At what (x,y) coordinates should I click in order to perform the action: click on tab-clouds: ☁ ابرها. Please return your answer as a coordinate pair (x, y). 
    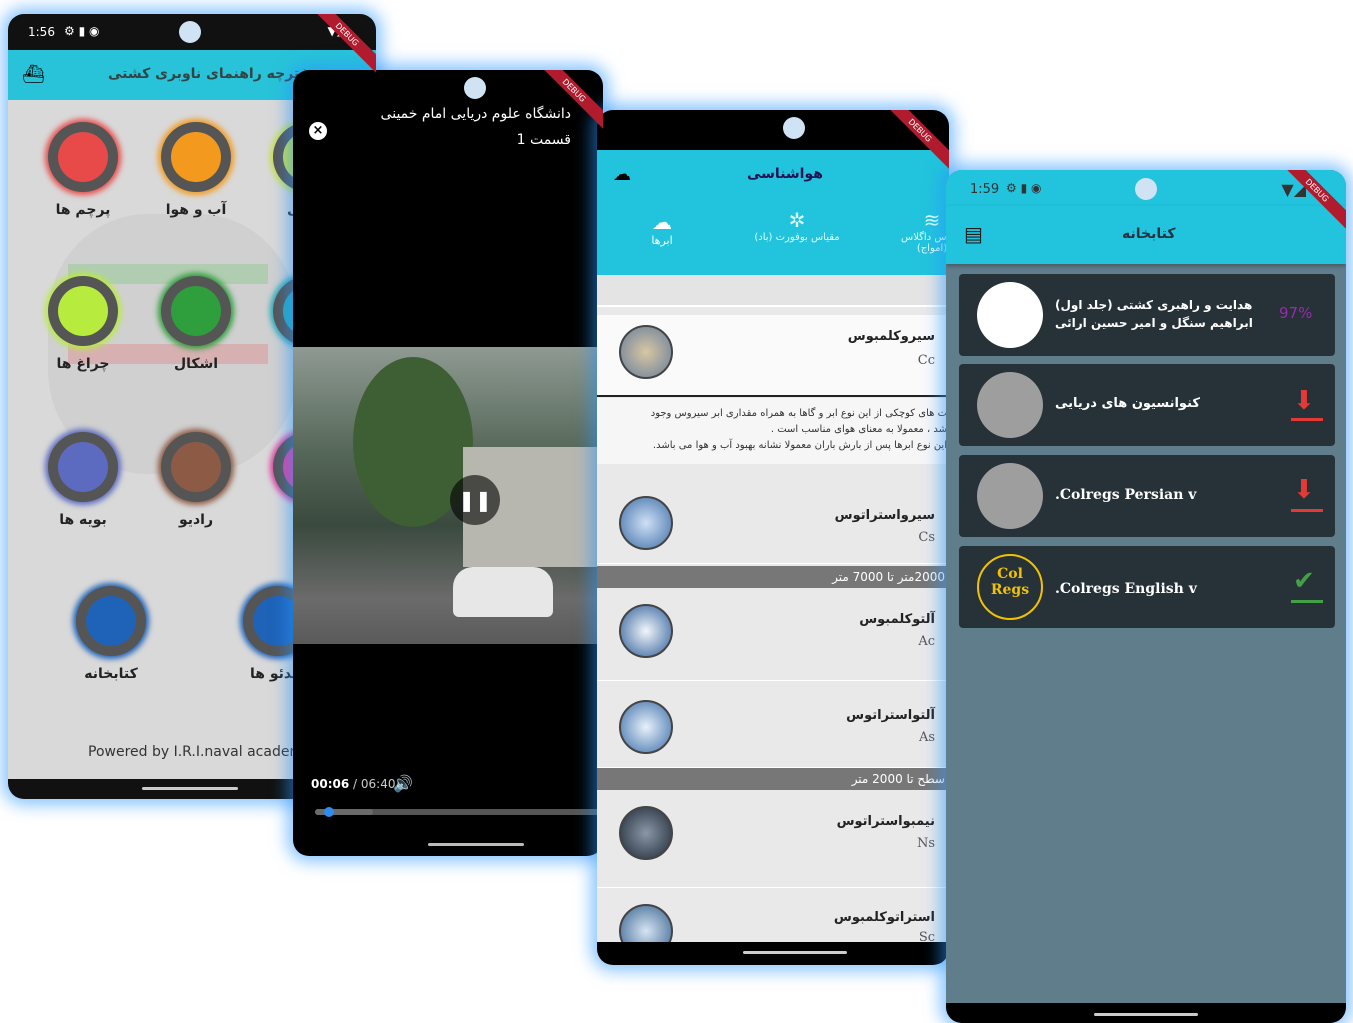
    Looking at the image, I should click on (662, 228).